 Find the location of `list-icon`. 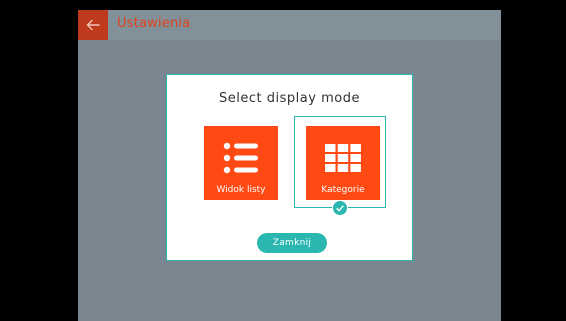

list-icon is located at coordinates (241, 158).